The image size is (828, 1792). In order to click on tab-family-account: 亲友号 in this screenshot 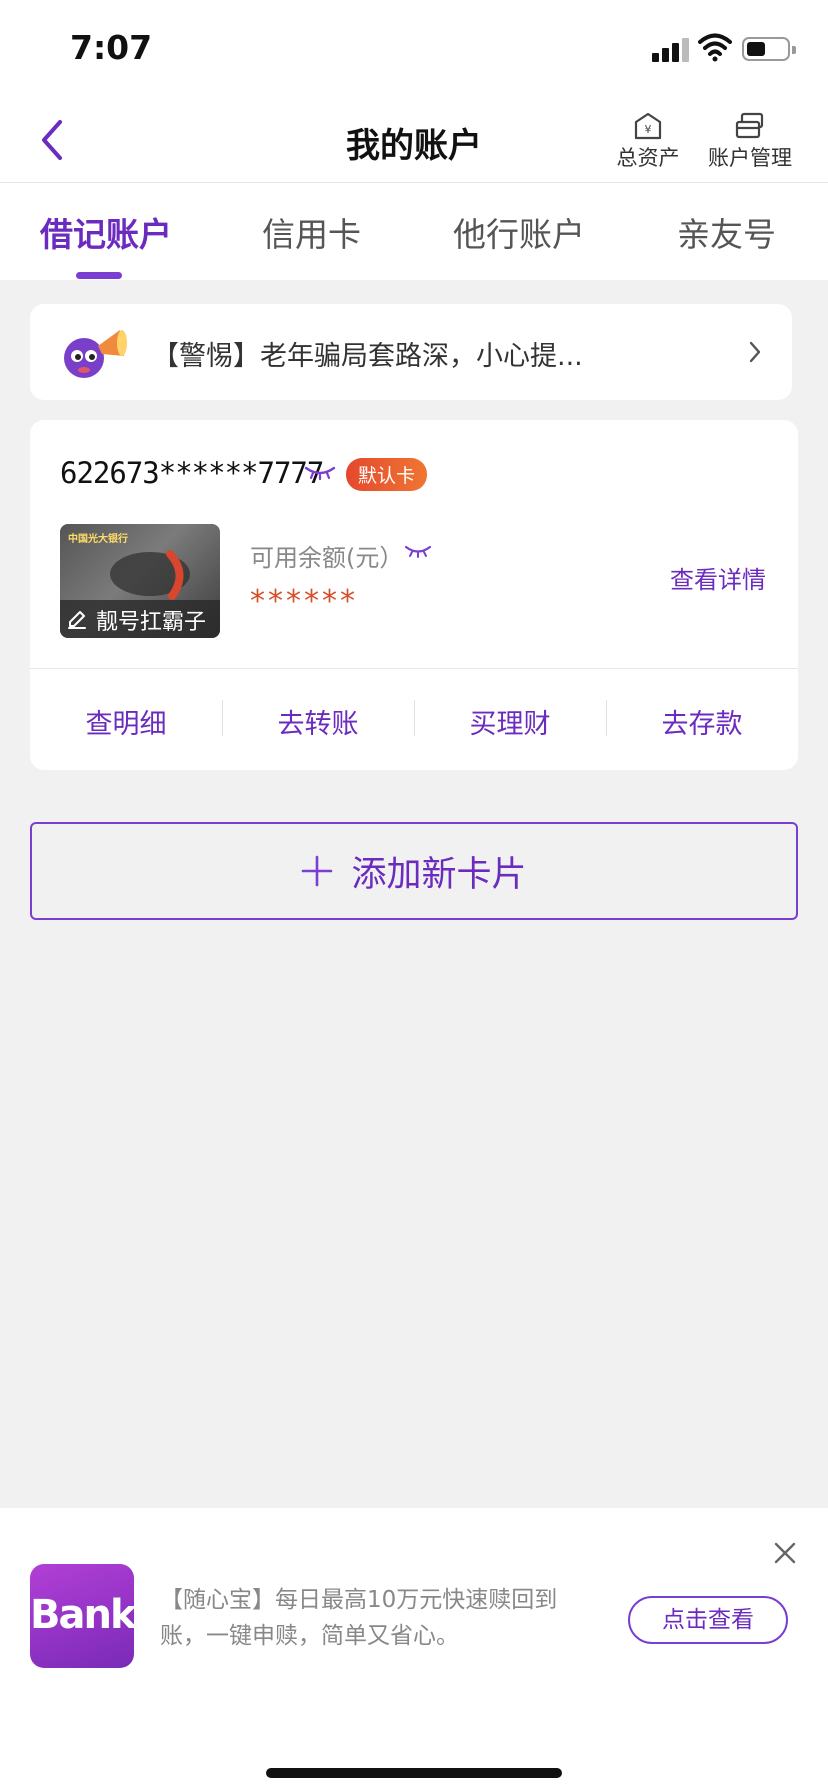, I will do `click(726, 232)`.